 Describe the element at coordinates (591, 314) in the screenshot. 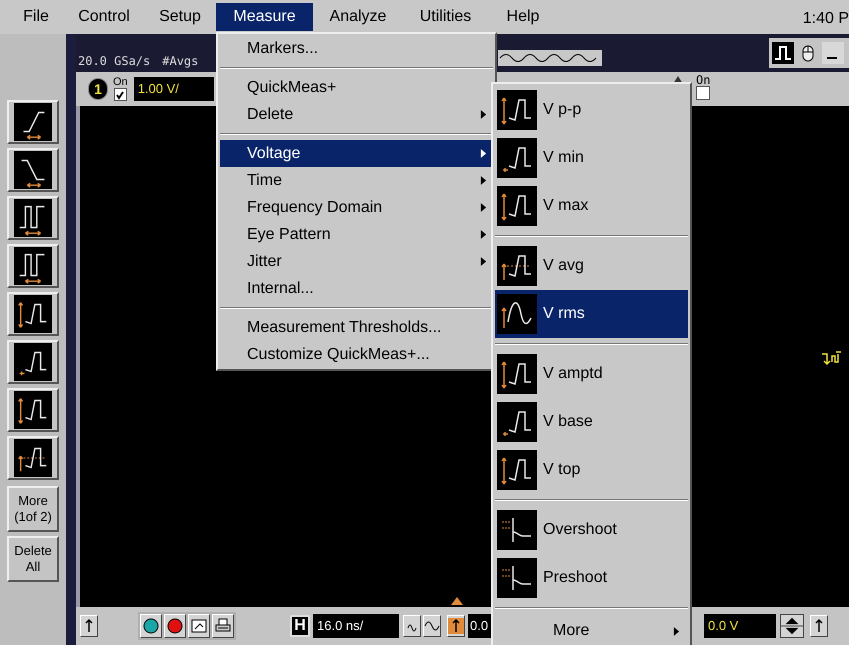

I see `menu-item: V rms` at that location.